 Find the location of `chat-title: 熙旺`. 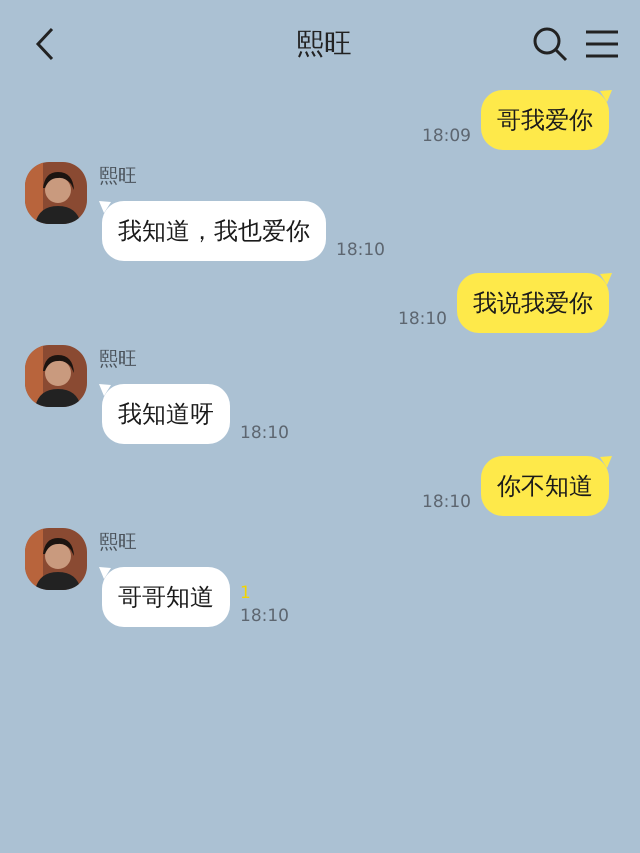

chat-title: 熙旺 is located at coordinates (323, 44).